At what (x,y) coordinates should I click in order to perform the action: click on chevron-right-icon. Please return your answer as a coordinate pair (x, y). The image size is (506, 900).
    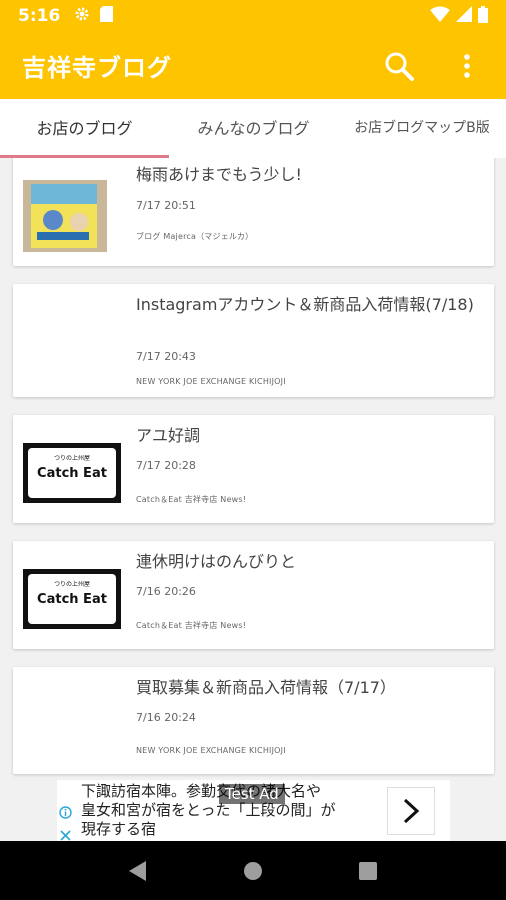
    Looking at the image, I should click on (411, 811).